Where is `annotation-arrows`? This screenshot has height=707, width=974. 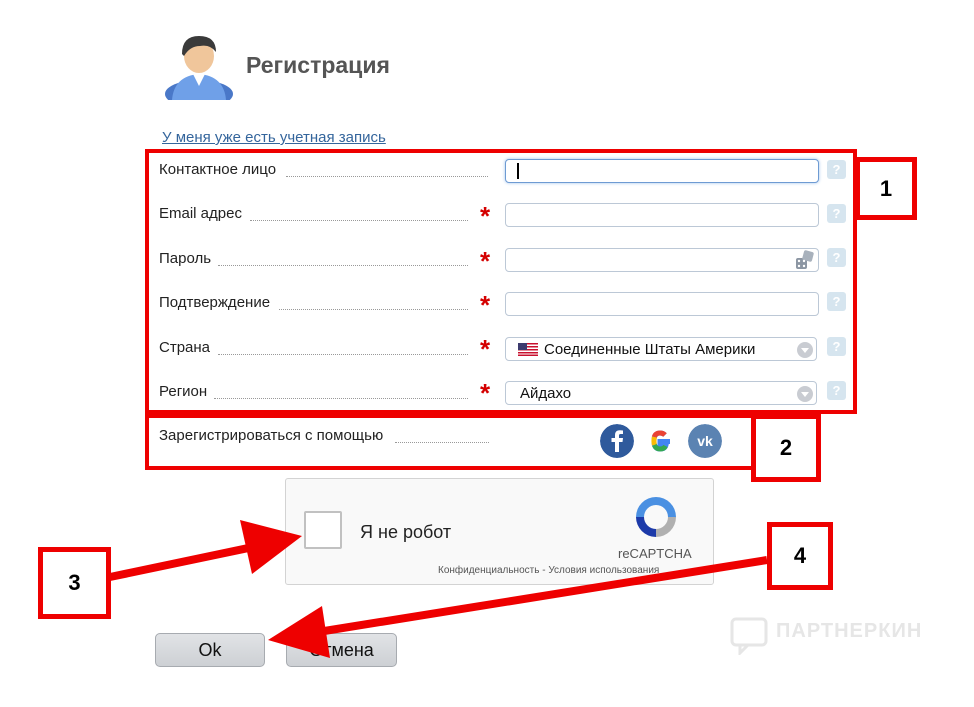
annotation-arrows is located at coordinates (438, 589).